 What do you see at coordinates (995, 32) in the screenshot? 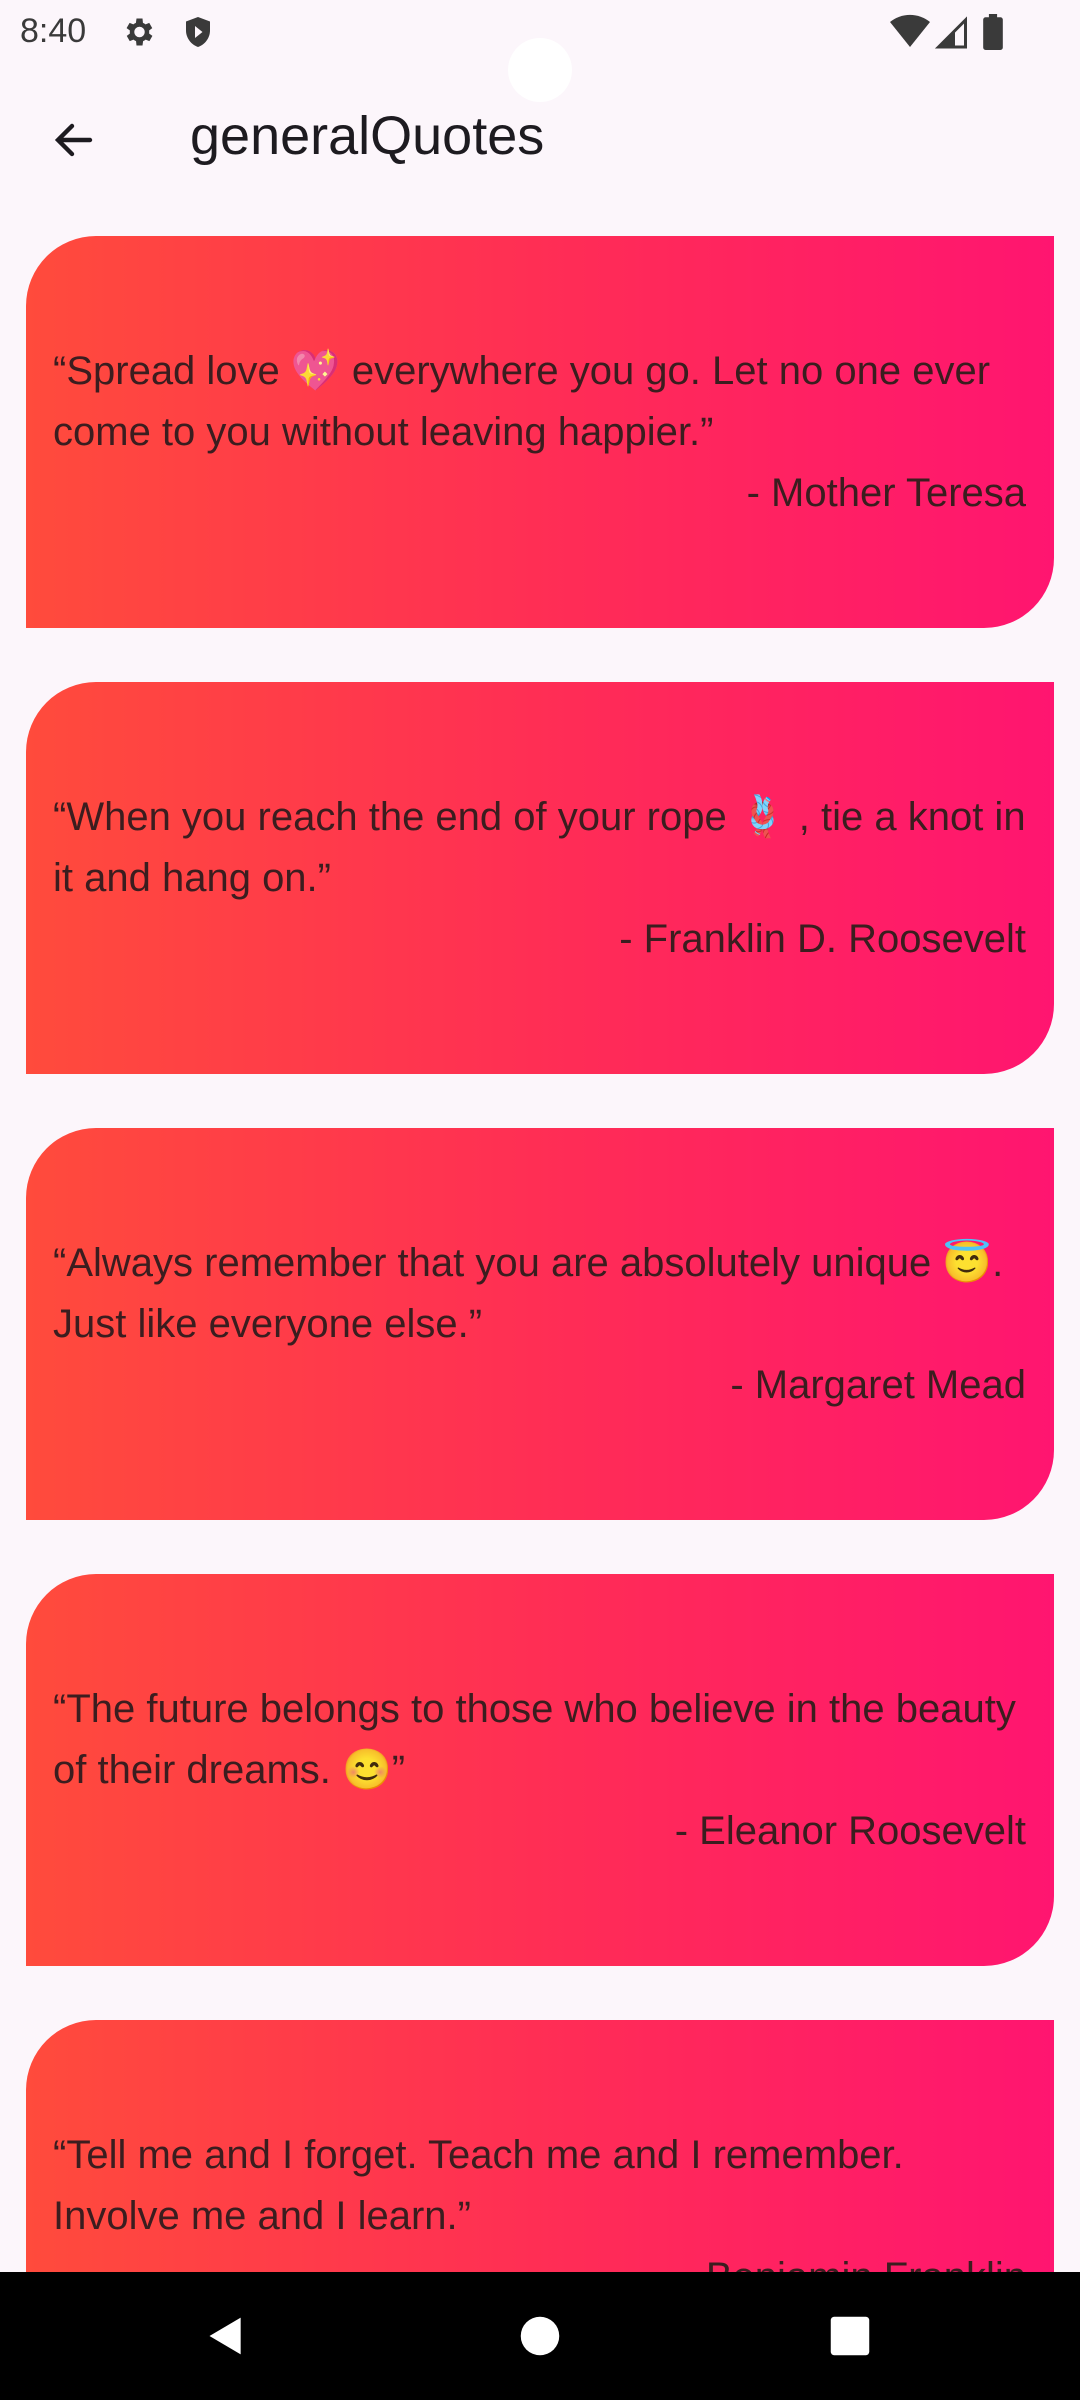
I see `battery-icon` at bounding box center [995, 32].